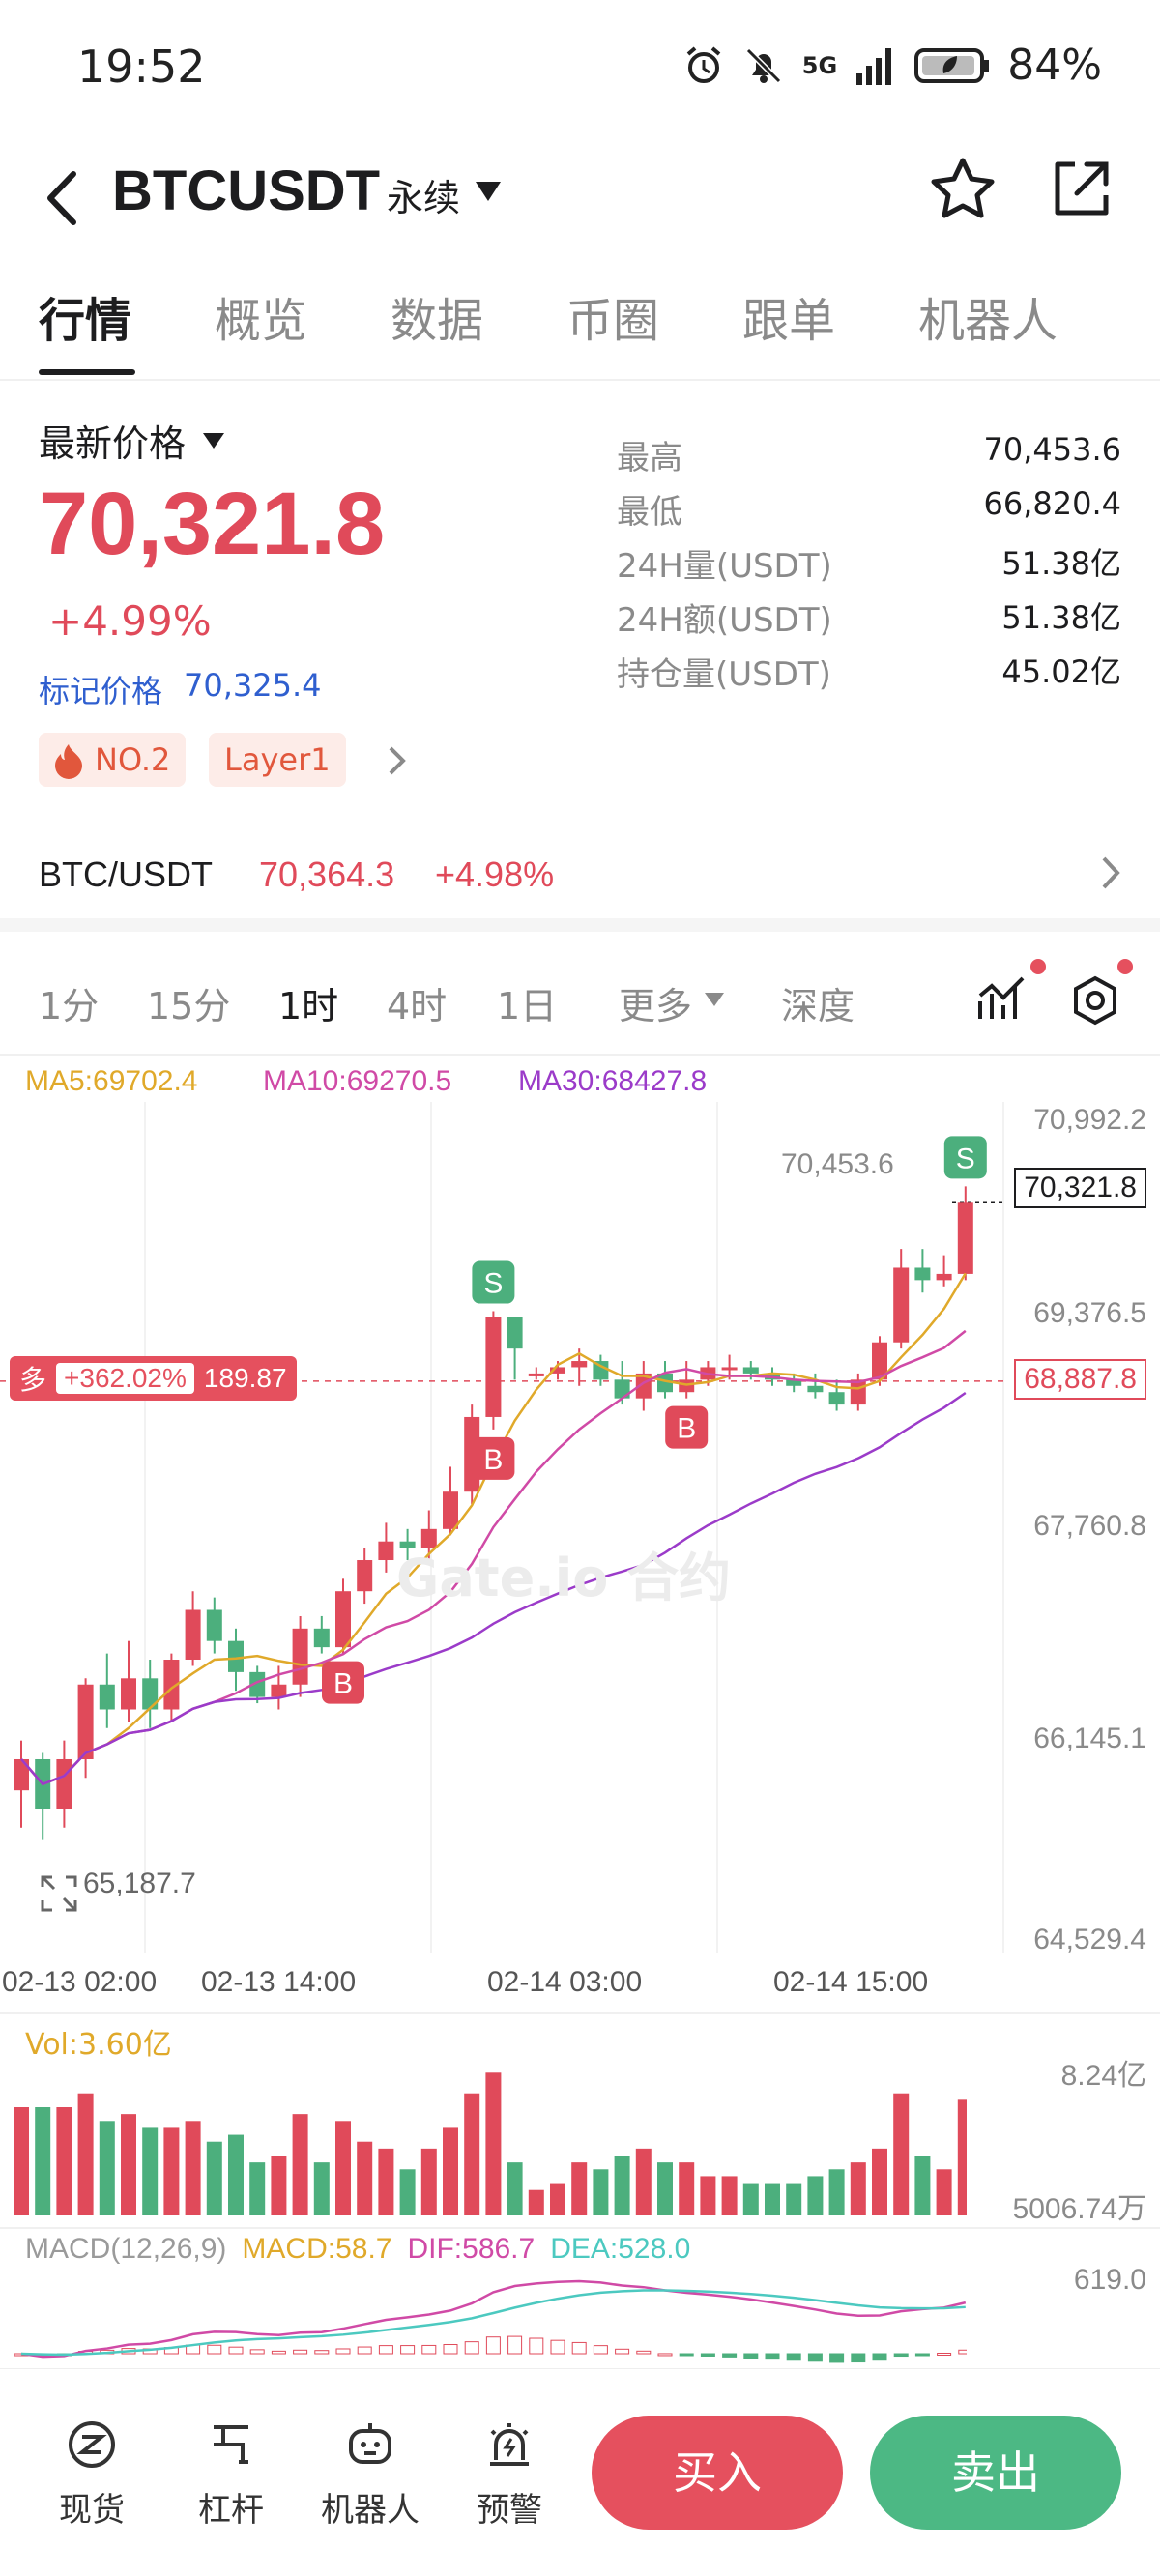  What do you see at coordinates (279, 1982) in the screenshot?
I see `x-tick-2: 02-13 14:00` at bounding box center [279, 1982].